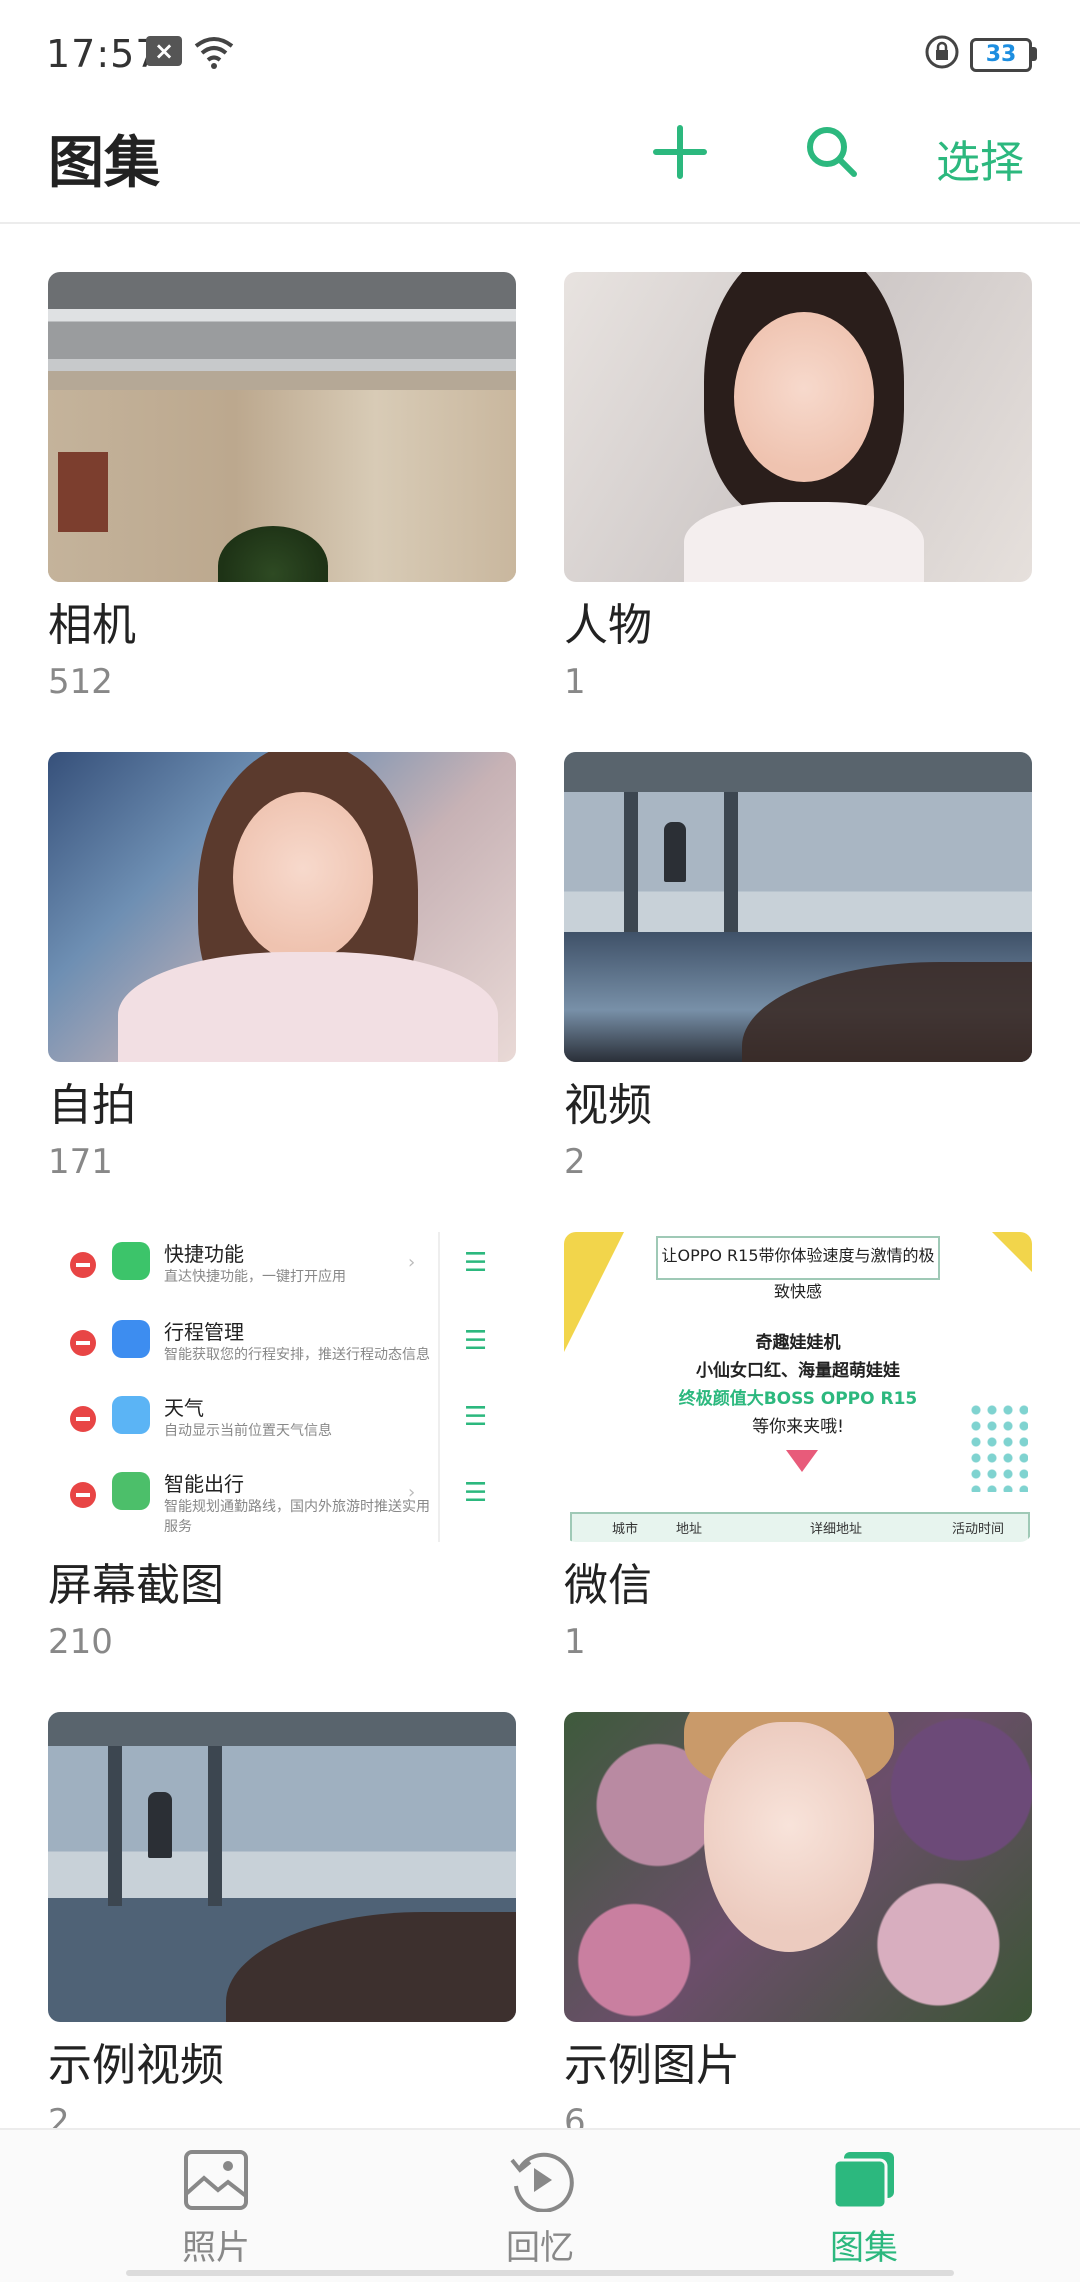  Describe the element at coordinates (282, 1276) in the screenshot. I see `settings-row: 快捷功能 直达快捷功能，一键打开应用 › ☰` at that location.